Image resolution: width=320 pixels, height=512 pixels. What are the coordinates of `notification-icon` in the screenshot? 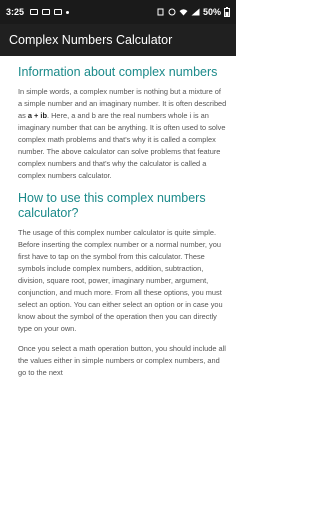 It's located at (34, 12).